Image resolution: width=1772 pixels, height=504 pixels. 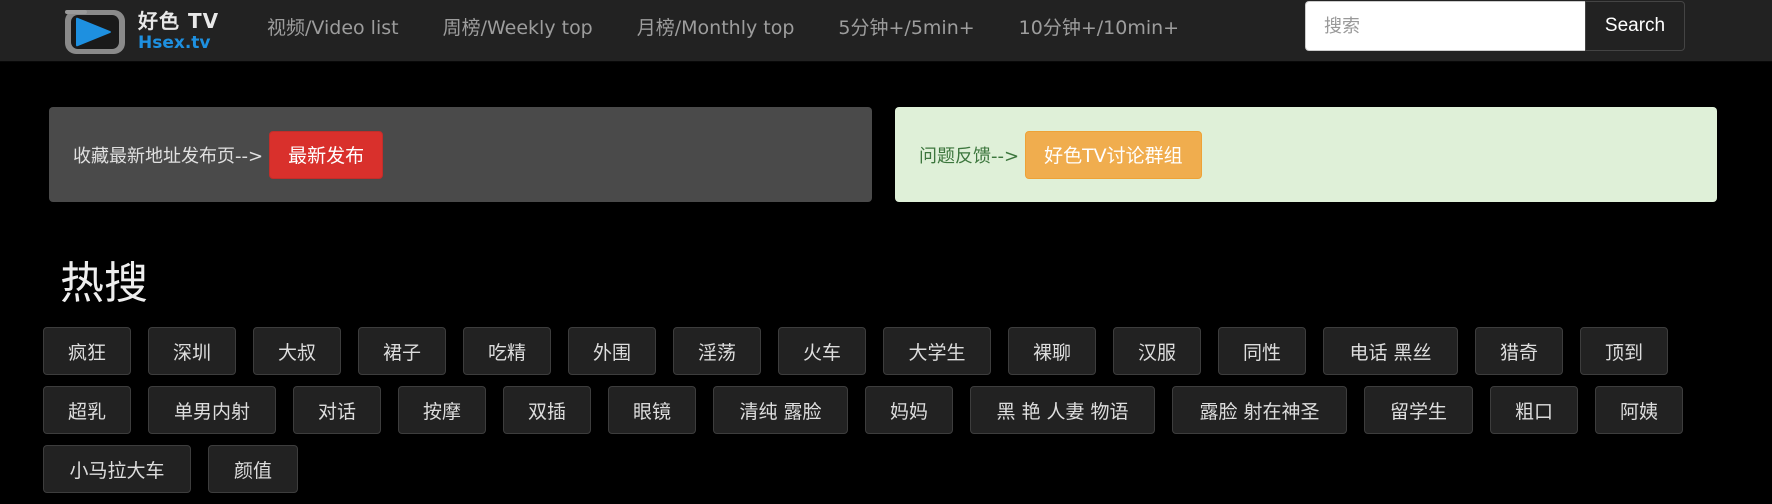 What do you see at coordinates (1259, 410) in the screenshot?
I see `hot-tag: 露脸 射在神圣` at bounding box center [1259, 410].